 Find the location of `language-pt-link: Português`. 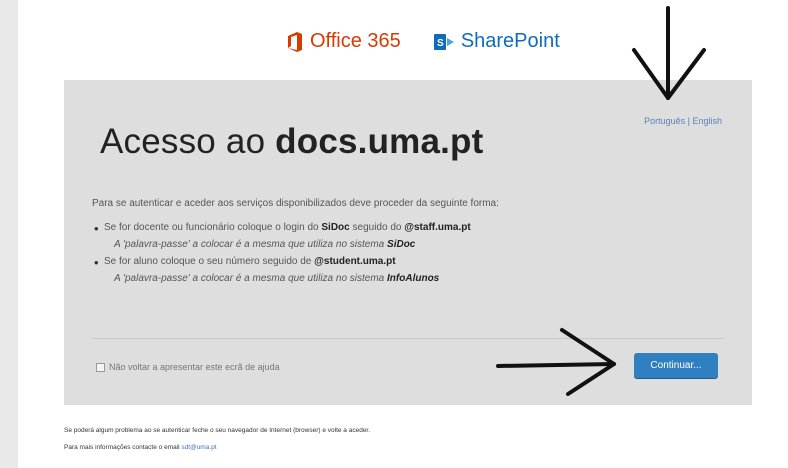

language-pt-link: Português is located at coordinates (664, 121).